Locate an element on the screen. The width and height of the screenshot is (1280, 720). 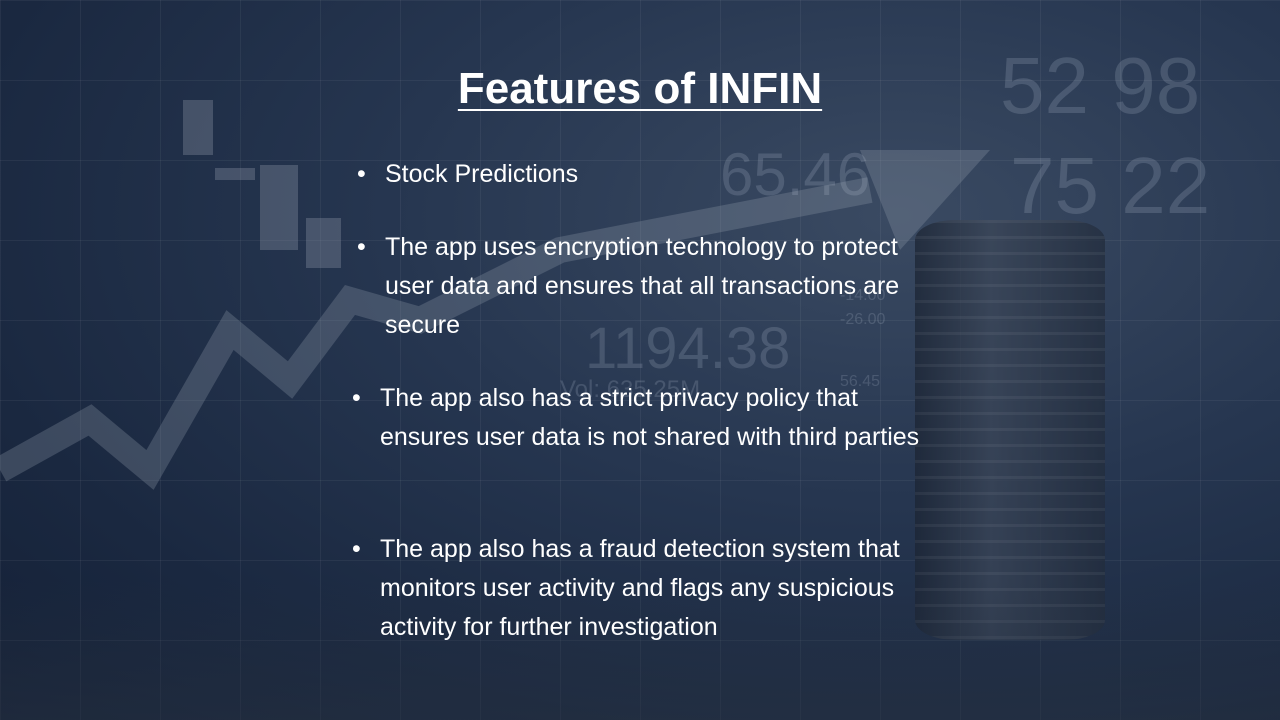
bg-number: 75 22 is located at coordinates (1110, 185).